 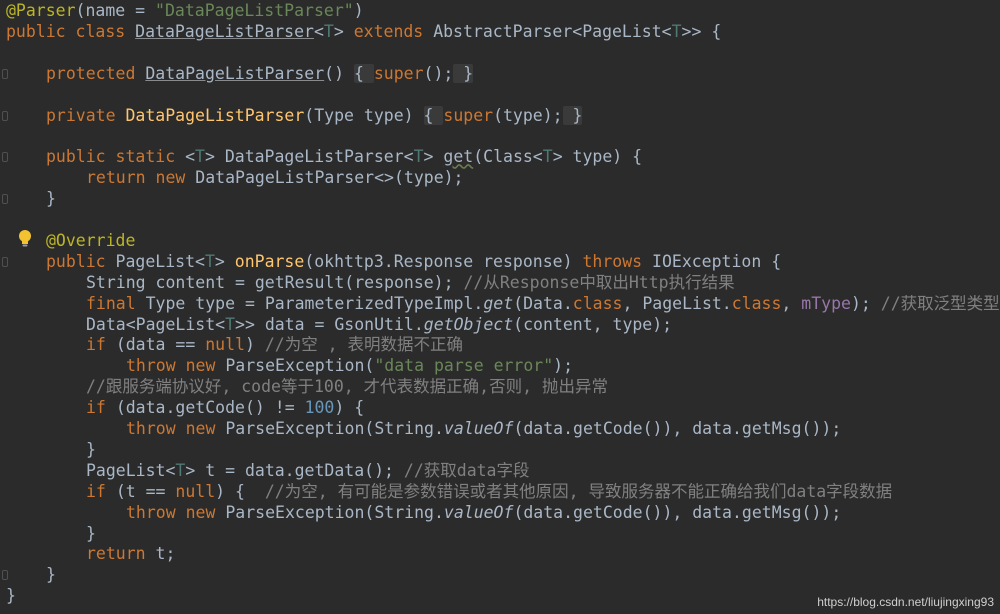 What do you see at coordinates (269, 261) in the screenshot?
I see `code-token: onParse` at bounding box center [269, 261].